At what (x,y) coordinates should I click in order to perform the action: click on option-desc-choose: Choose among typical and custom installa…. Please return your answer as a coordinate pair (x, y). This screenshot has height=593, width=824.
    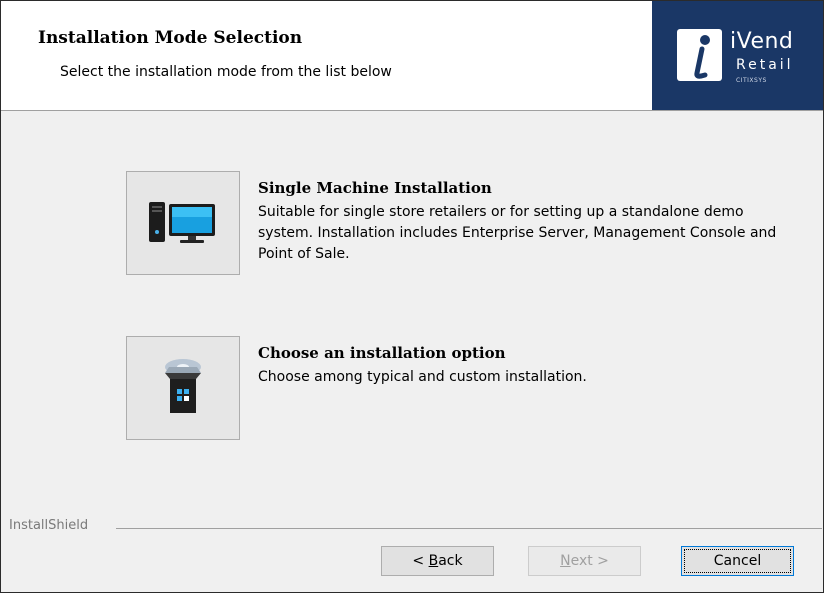
    Looking at the image, I should click on (422, 377).